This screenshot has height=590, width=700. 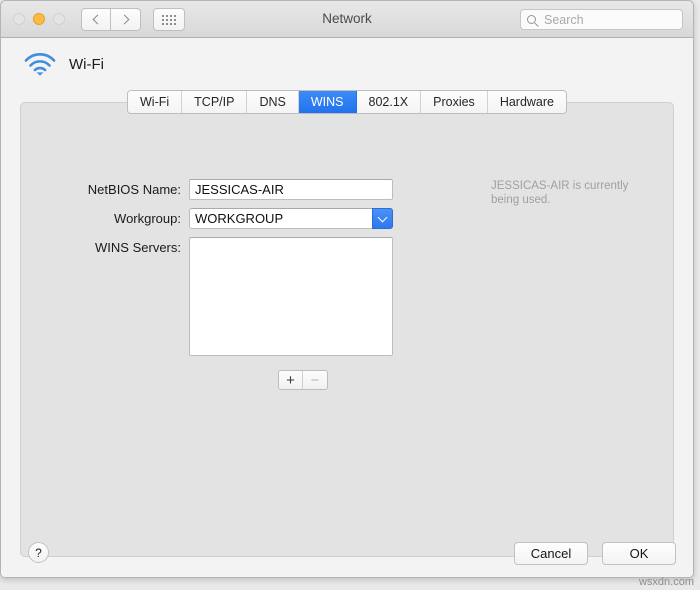 What do you see at coordinates (291, 380) in the screenshot?
I see `add-wins-server-button: +` at bounding box center [291, 380].